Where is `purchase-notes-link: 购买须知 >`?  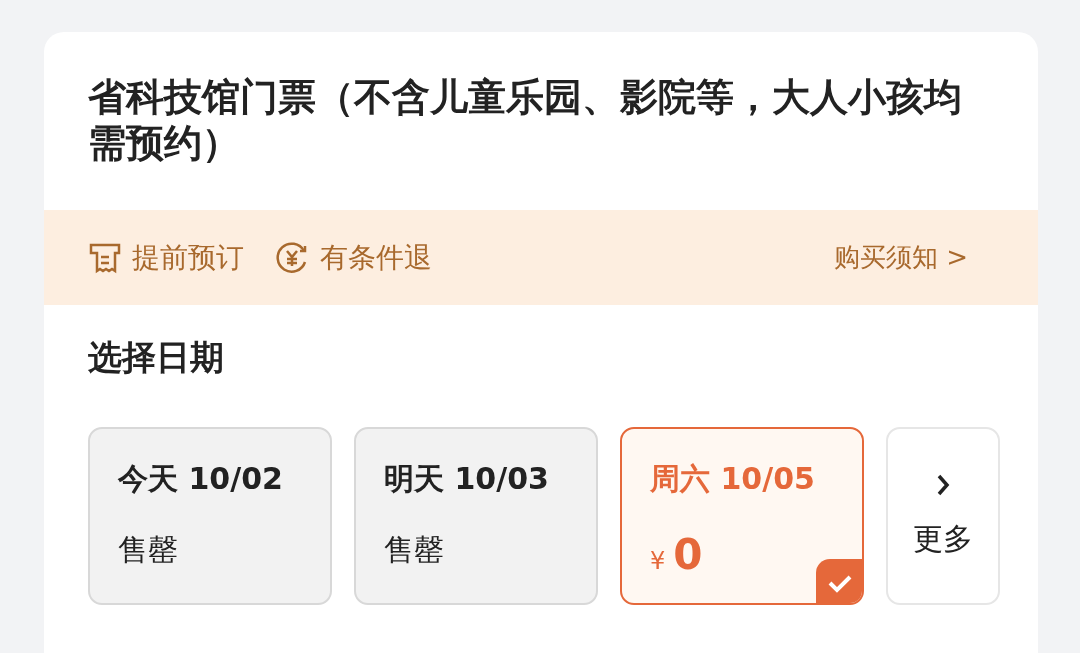
purchase-notes-link: 购买须知 > is located at coordinates (900, 257).